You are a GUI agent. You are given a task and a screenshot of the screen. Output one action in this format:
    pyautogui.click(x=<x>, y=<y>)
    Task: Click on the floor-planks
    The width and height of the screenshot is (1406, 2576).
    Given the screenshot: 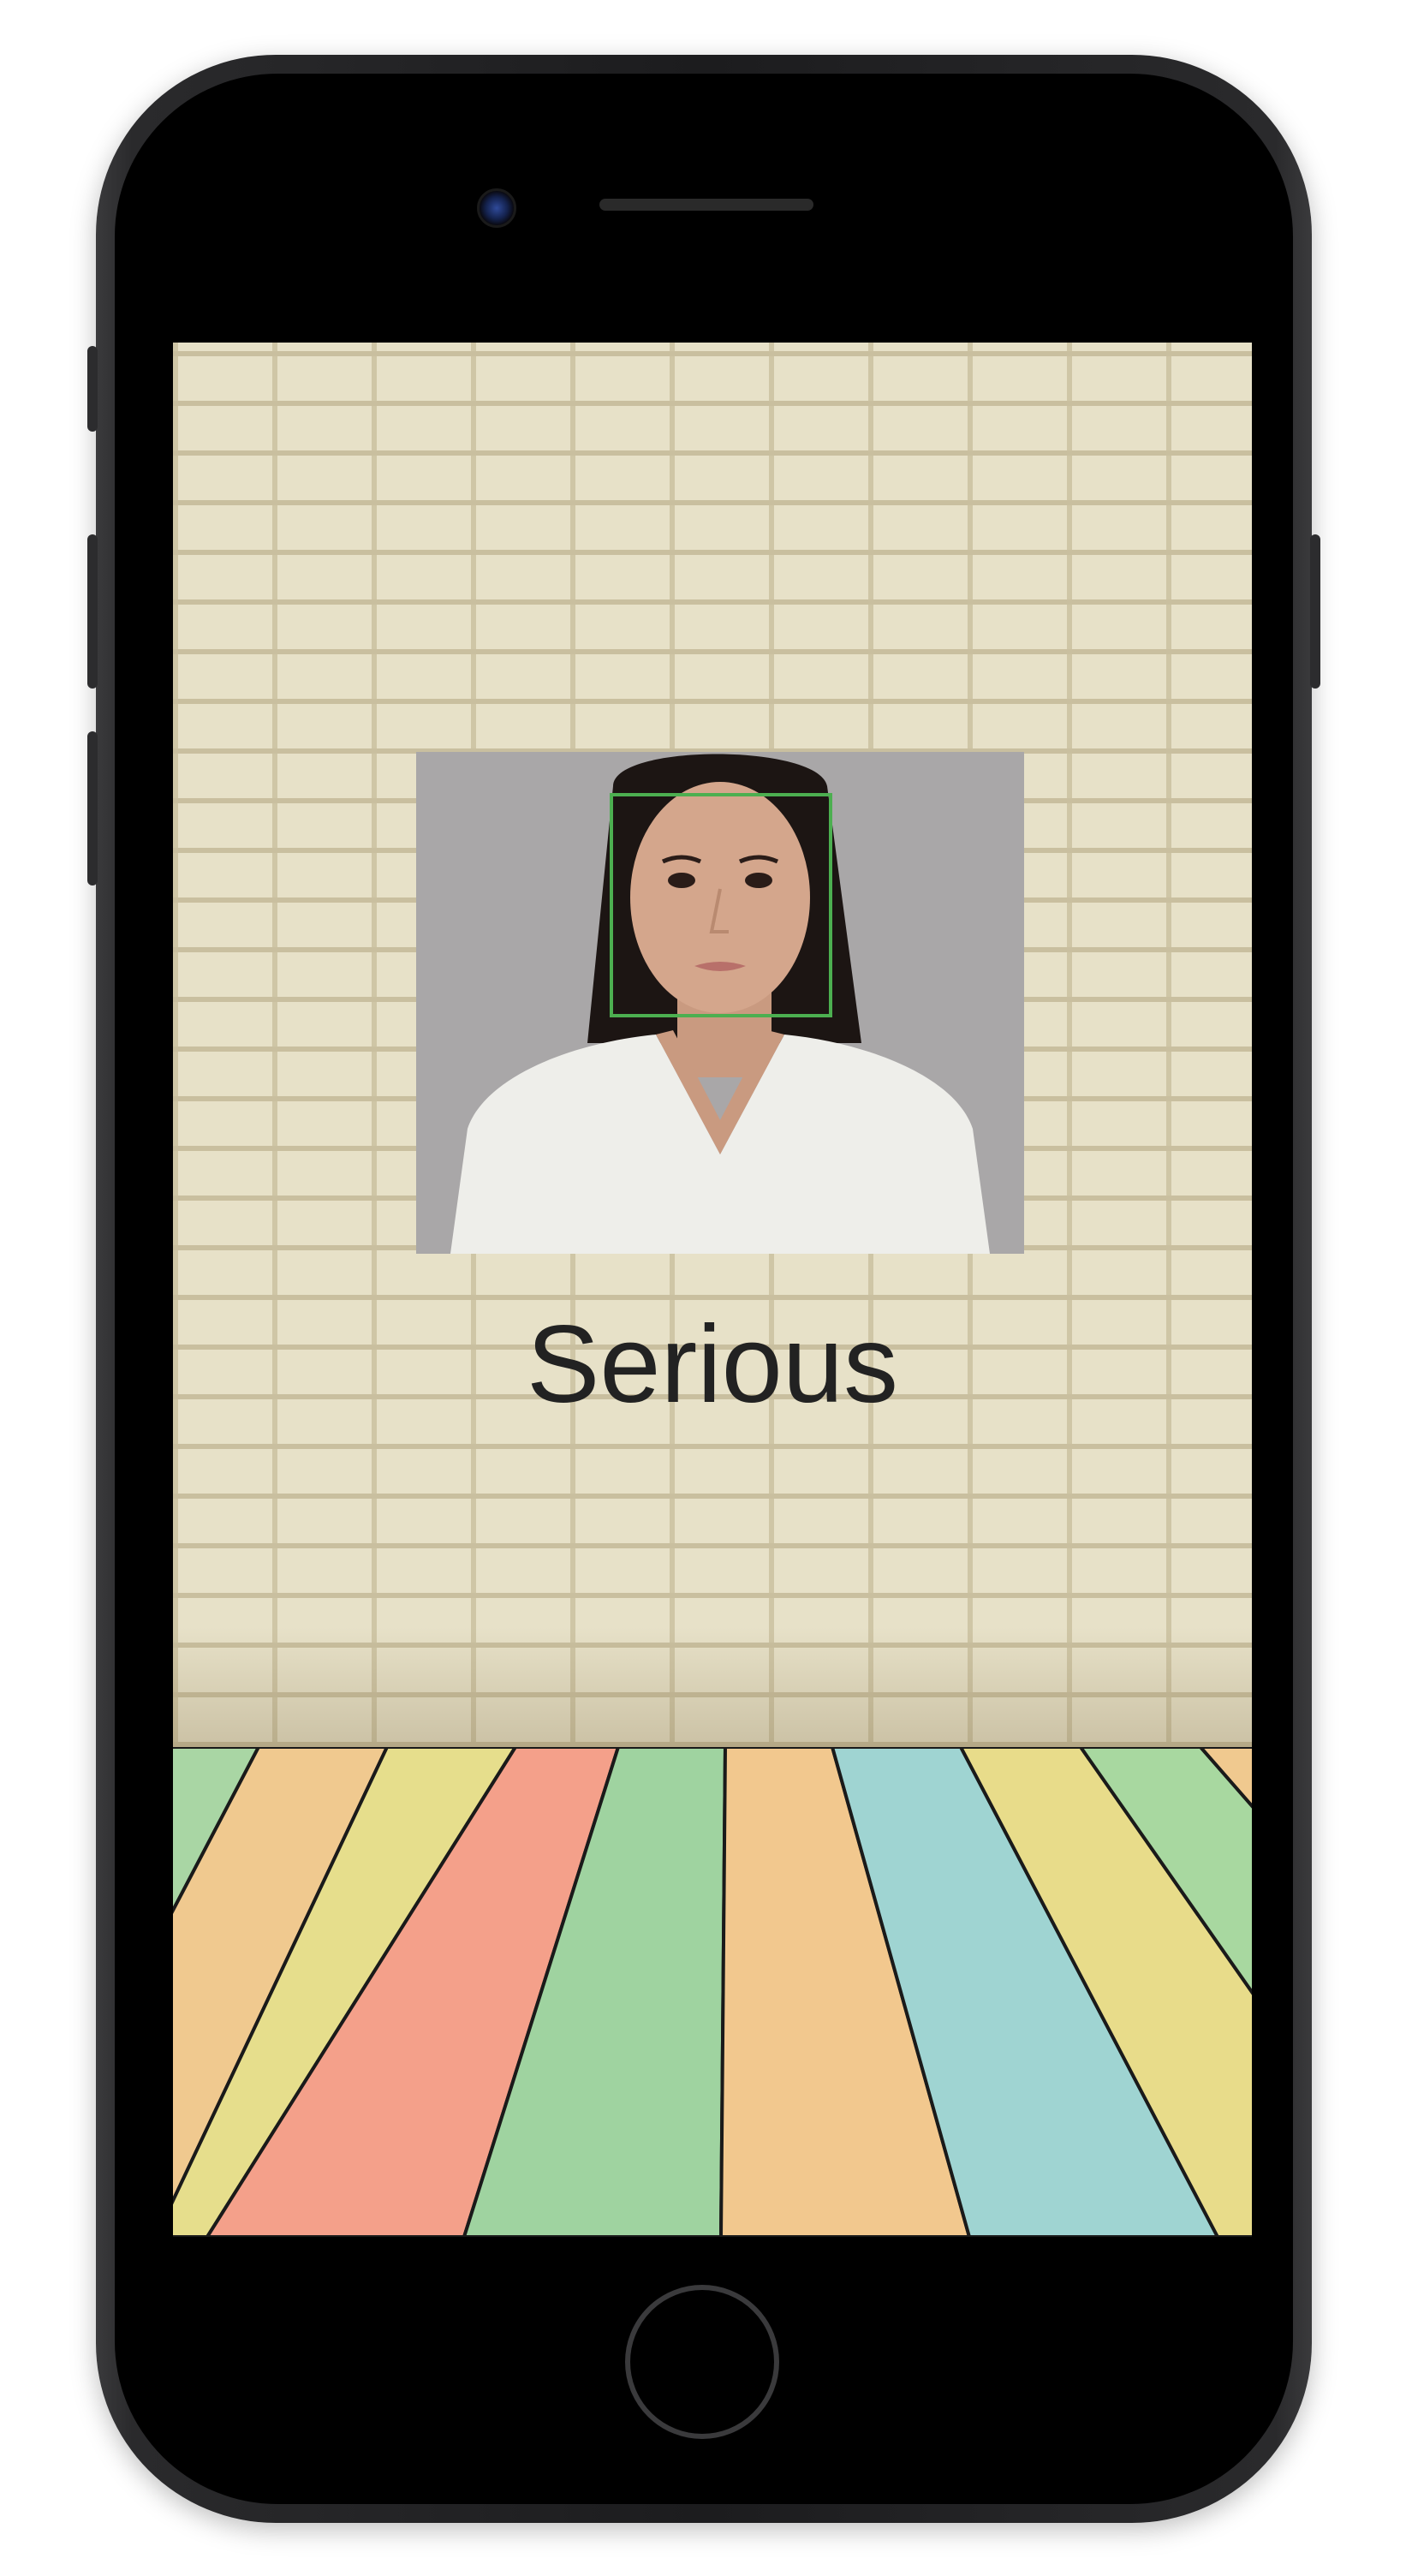 What is the action you would take?
    pyautogui.click(x=712, y=1992)
    